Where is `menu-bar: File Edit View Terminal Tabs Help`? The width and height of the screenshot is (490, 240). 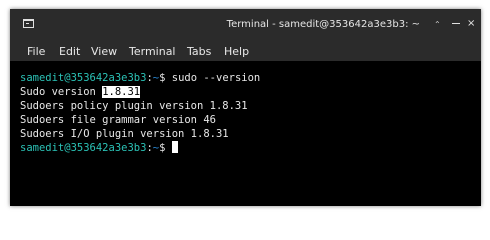
menu-bar: File Edit View Terminal Tabs Help is located at coordinates (245, 51).